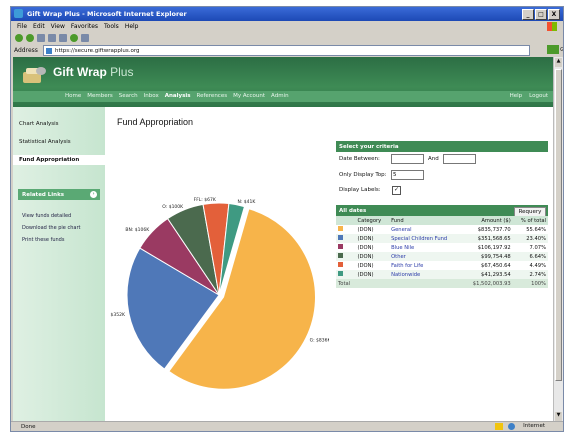 Image resolution: width=571 pixels, height=436 pixels. I want to click on nav-logout: Logout, so click(538, 96).